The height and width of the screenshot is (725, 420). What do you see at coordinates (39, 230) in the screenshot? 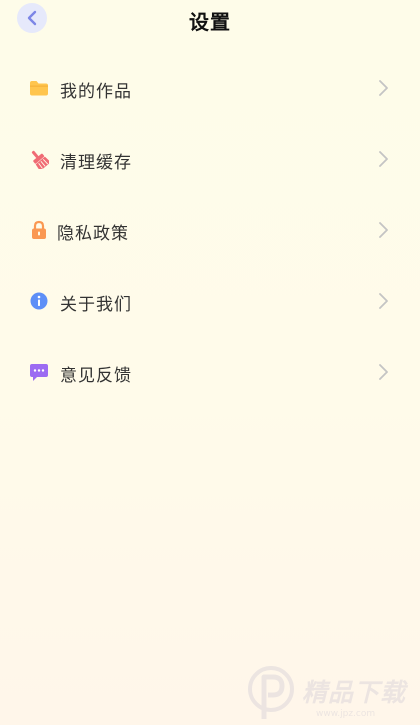
I see `lock-icon` at bounding box center [39, 230].